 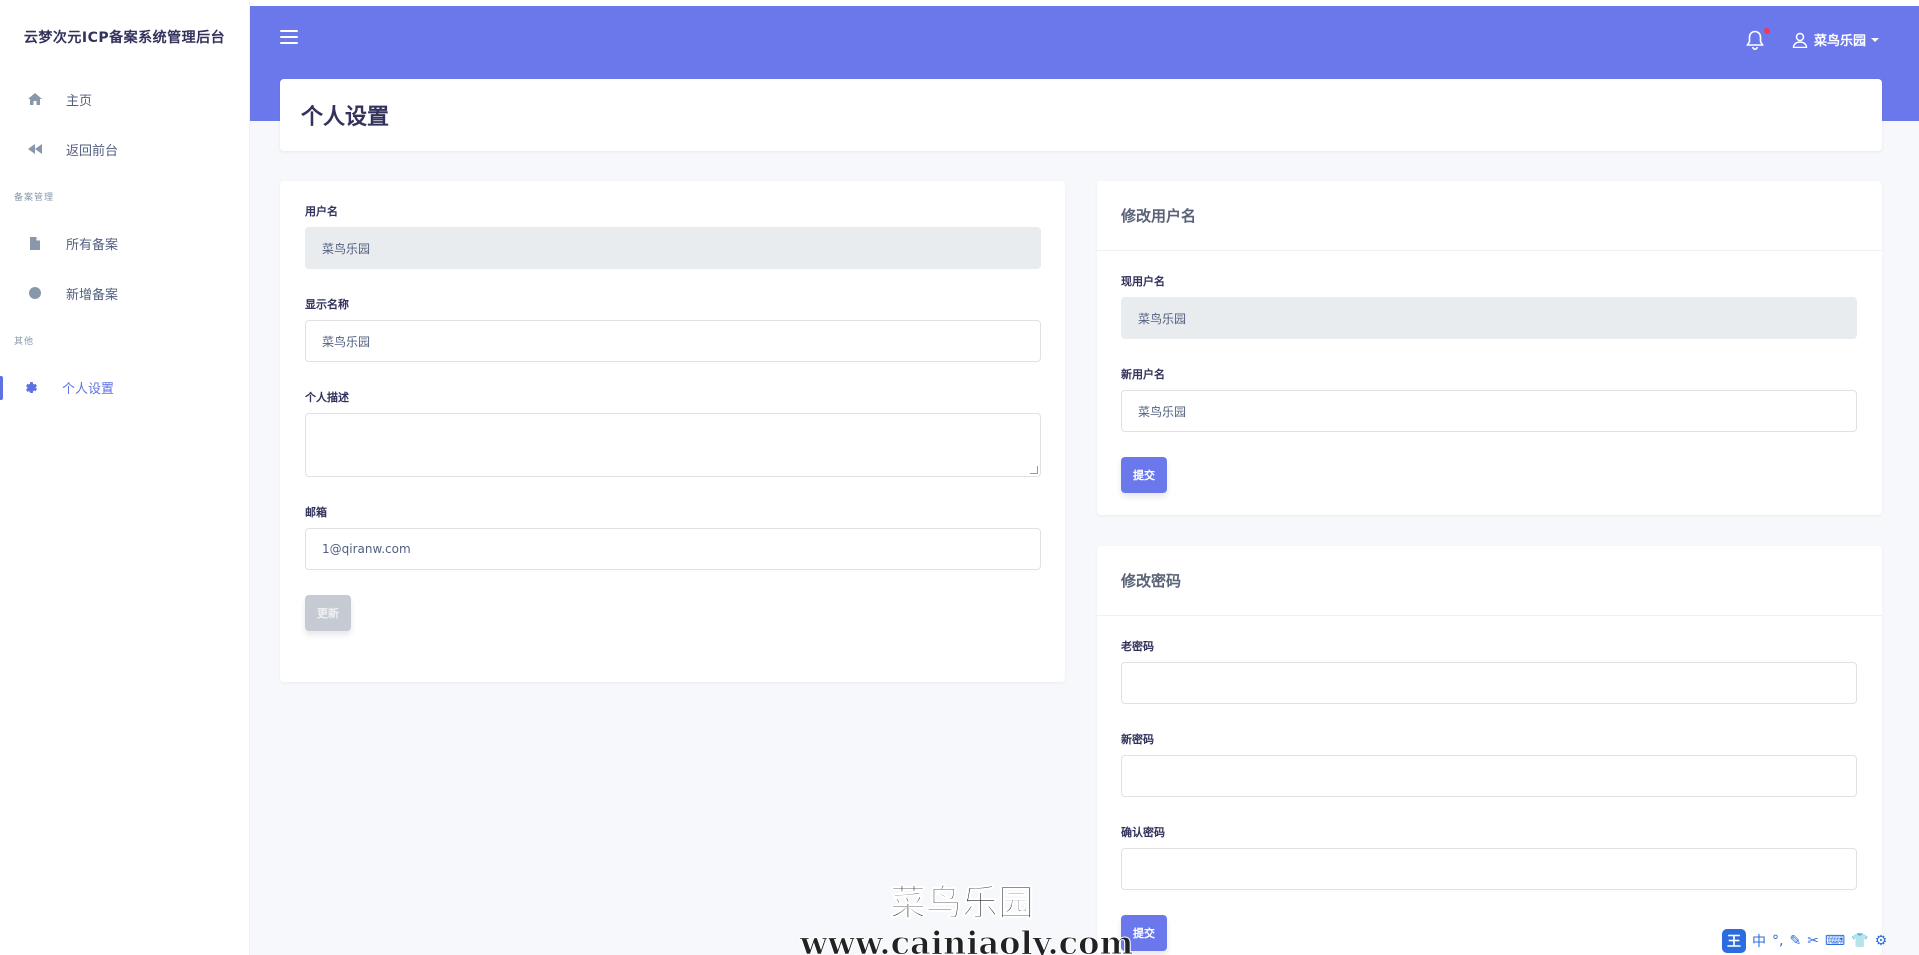 What do you see at coordinates (1758, 40) in the screenshot?
I see `notification-bell-icon` at bounding box center [1758, 40].